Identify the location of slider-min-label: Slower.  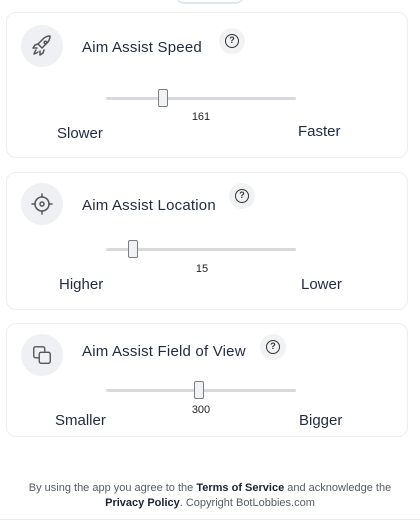
(80, 133).